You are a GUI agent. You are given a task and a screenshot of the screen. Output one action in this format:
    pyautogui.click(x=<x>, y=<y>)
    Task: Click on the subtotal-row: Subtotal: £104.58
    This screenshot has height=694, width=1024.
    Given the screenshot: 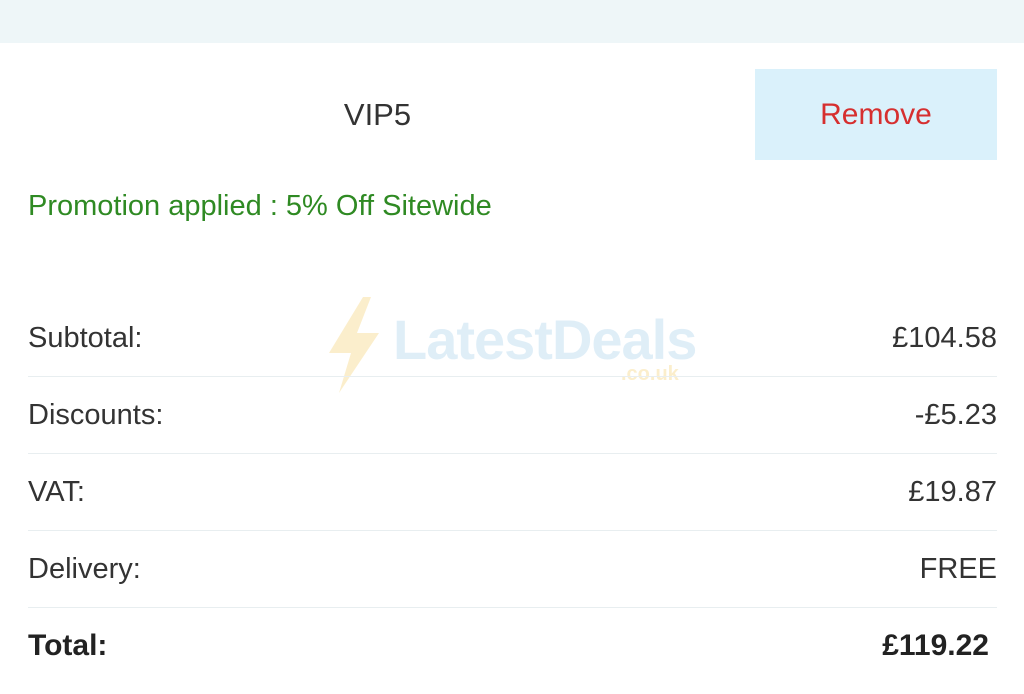 What is the action you would take?
    pyautogui.click(x=512, y=338)
    